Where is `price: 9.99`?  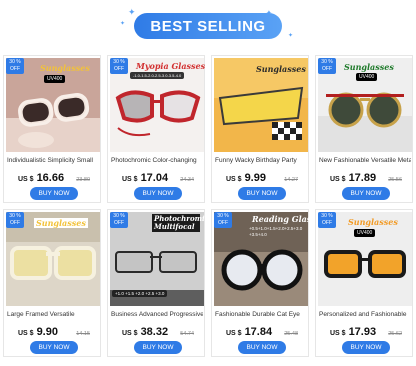 price: 9.99 is located at coordinates (255, 178).